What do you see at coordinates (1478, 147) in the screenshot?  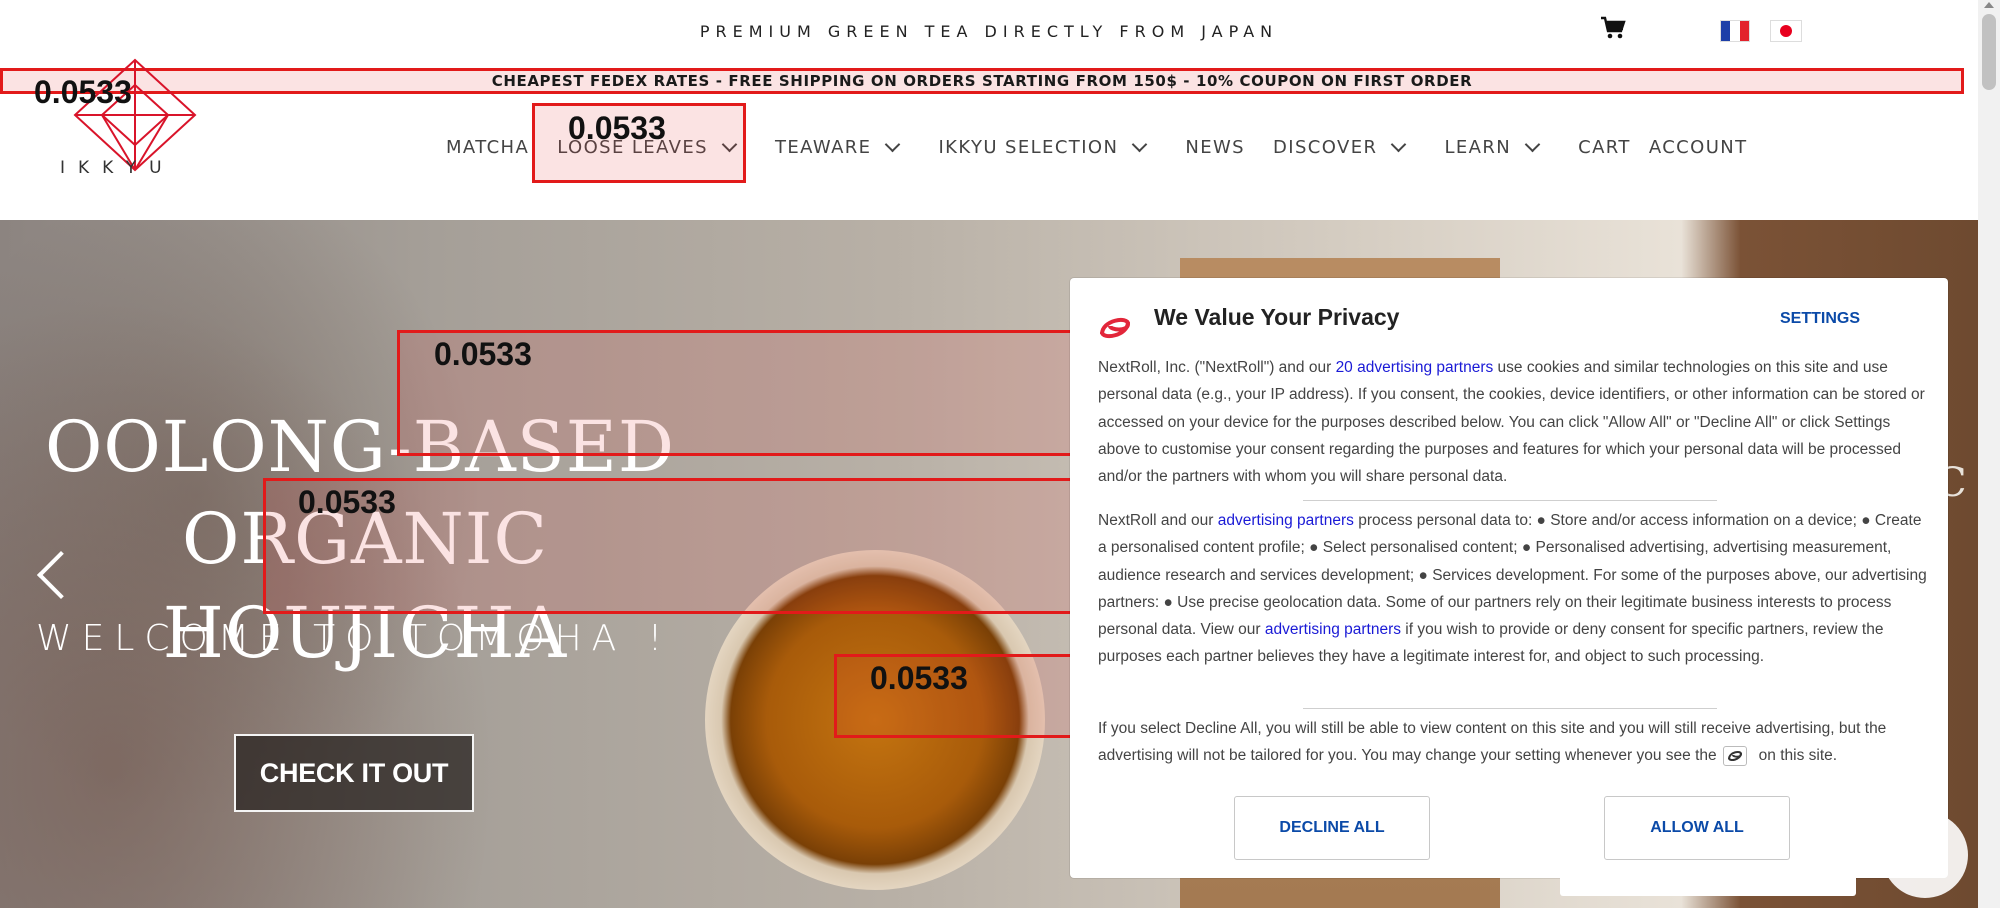 I see `nav-label: LEARN` at bounding box center [1478, 147].